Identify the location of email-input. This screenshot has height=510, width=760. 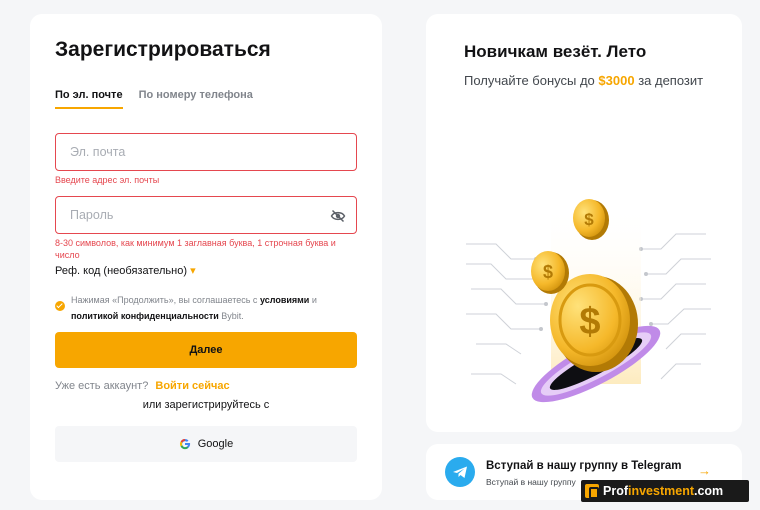
(206, 152).